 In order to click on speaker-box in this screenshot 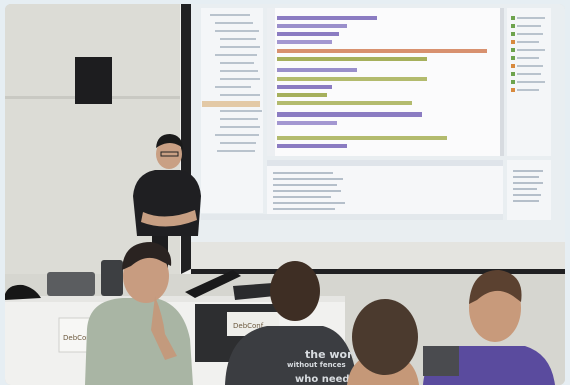, I will do `click(93, 80)`.